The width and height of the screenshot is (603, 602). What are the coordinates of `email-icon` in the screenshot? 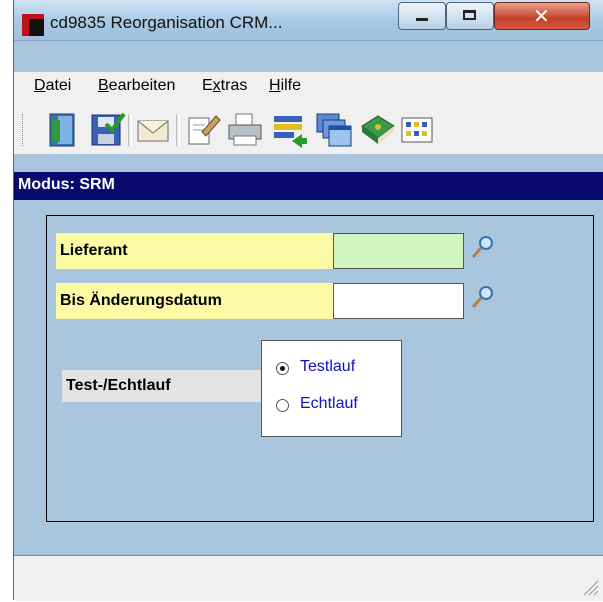 It's located at (153, 130).